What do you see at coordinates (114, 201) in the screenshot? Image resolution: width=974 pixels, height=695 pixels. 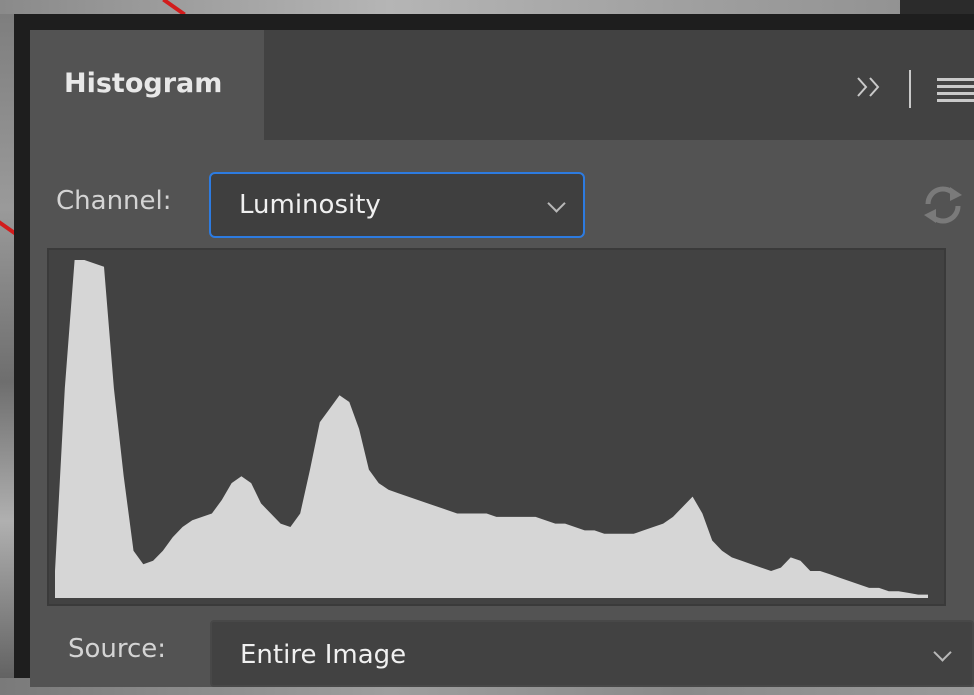 I see `channel-label: Channel:` at bounding box center [114, 201].